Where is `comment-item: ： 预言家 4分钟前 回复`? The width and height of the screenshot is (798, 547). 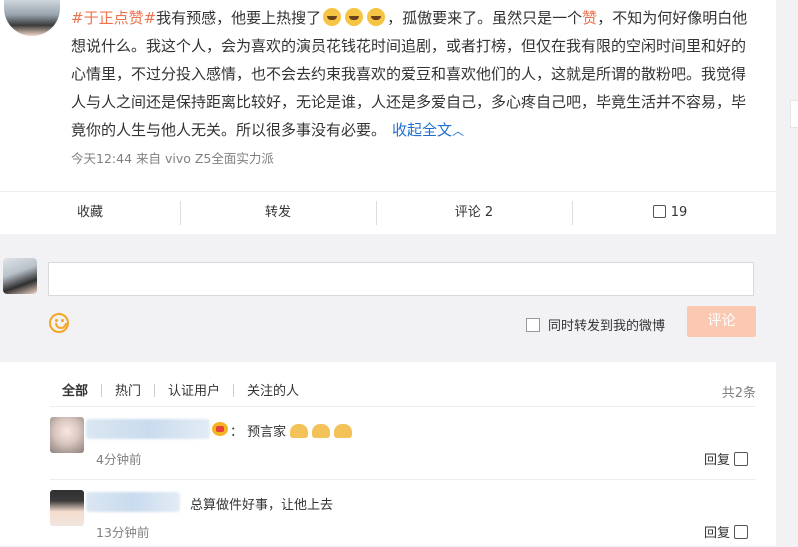 comment-item: ： 预言家 4分钟前 回复 is located at coordinates (403, 443).